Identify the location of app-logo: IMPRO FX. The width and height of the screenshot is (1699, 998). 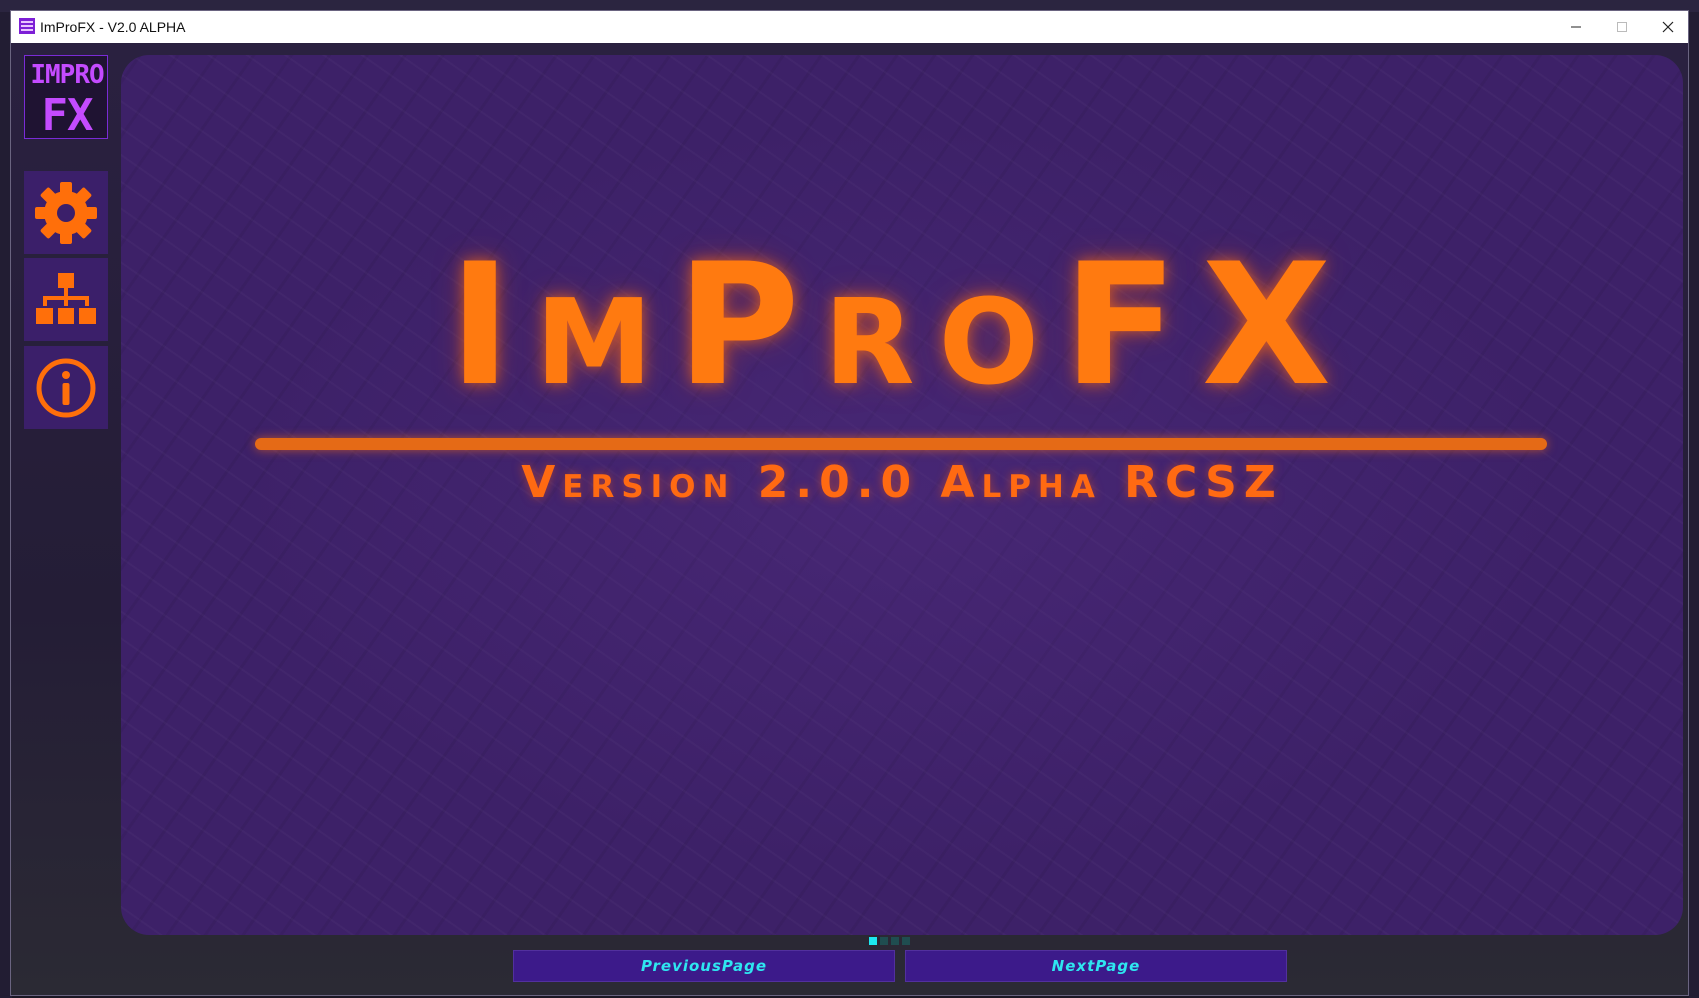
(66, 97).